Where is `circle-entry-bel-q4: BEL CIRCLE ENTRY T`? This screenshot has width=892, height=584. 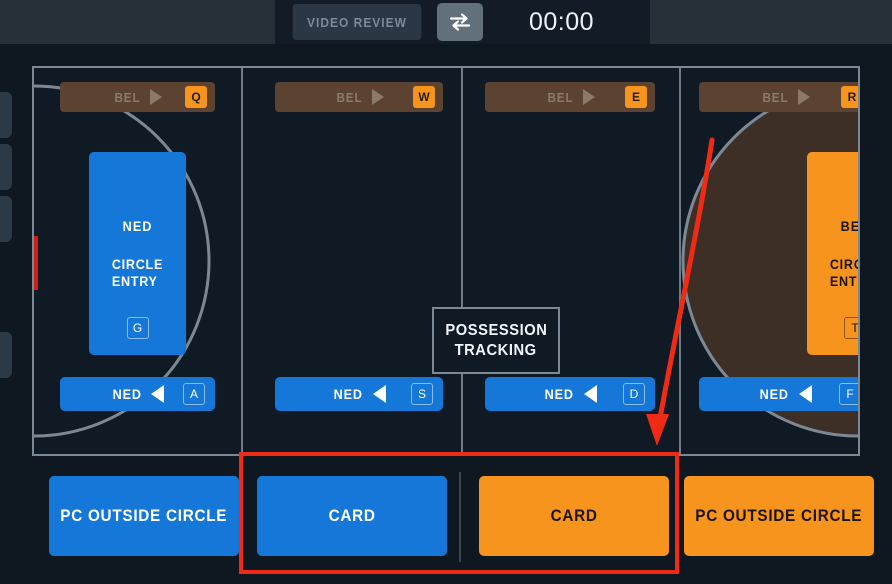
circle-entry-bel-q4: BEL CIRCLE ENTRY T is located at coordinates (833, 253).